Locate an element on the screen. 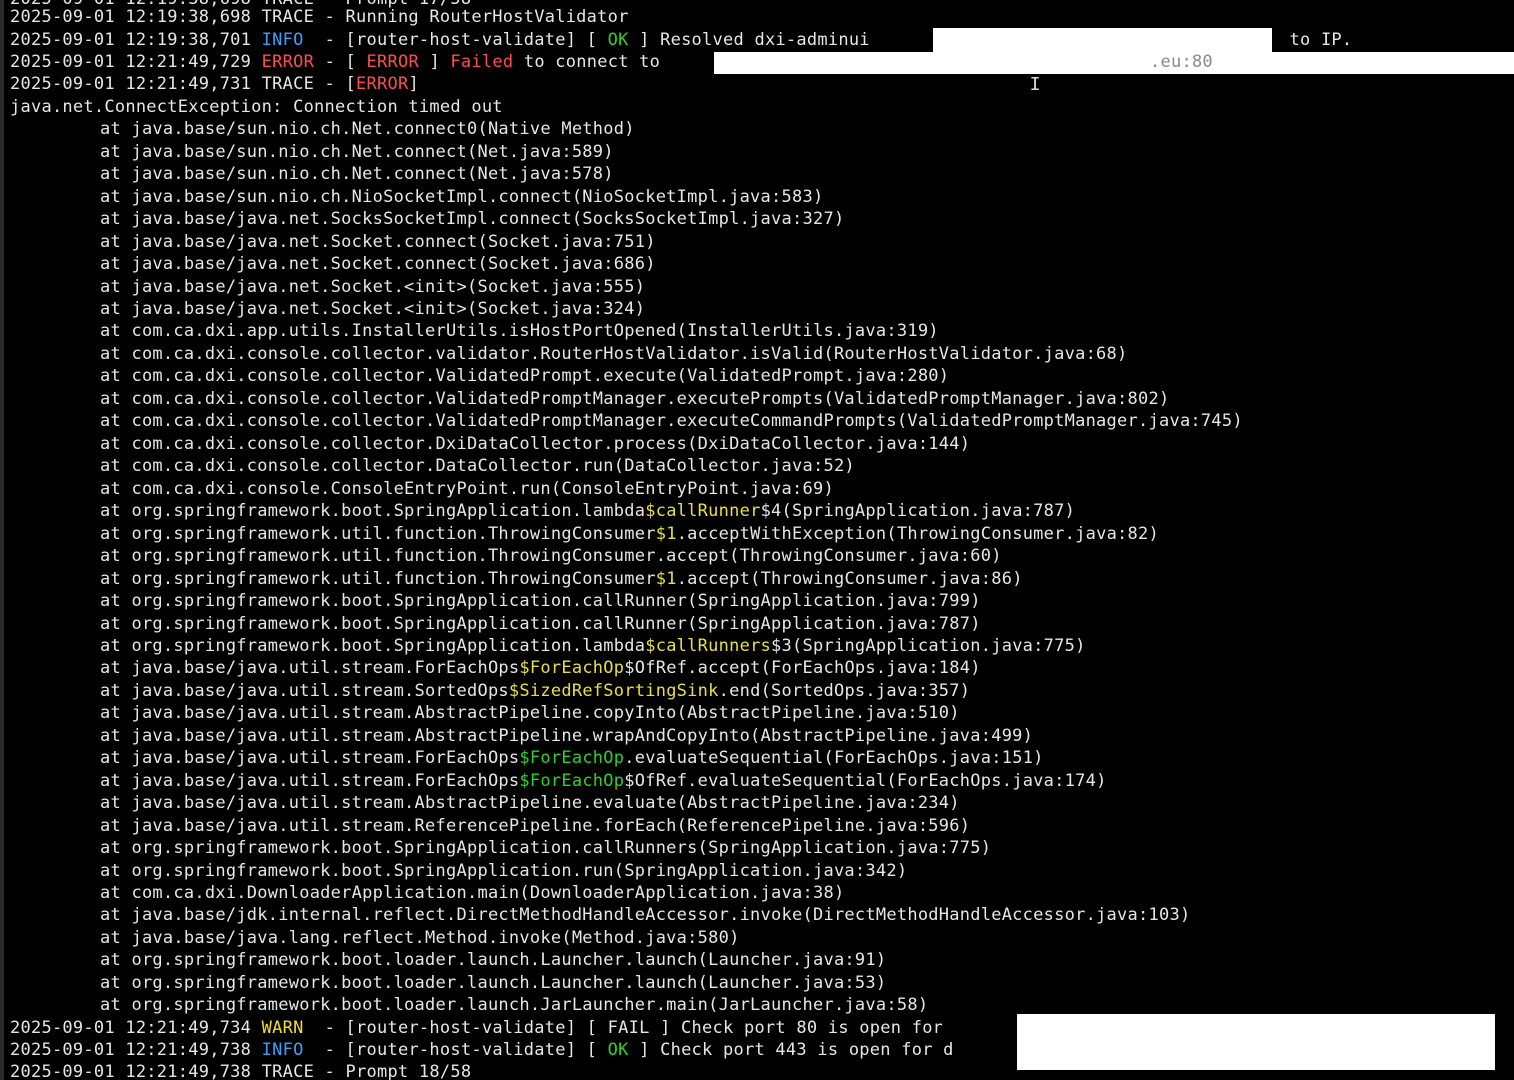 The image size is (1514, 1080). stack-frame-highlight: $1 is located at coordinates (666, 534).